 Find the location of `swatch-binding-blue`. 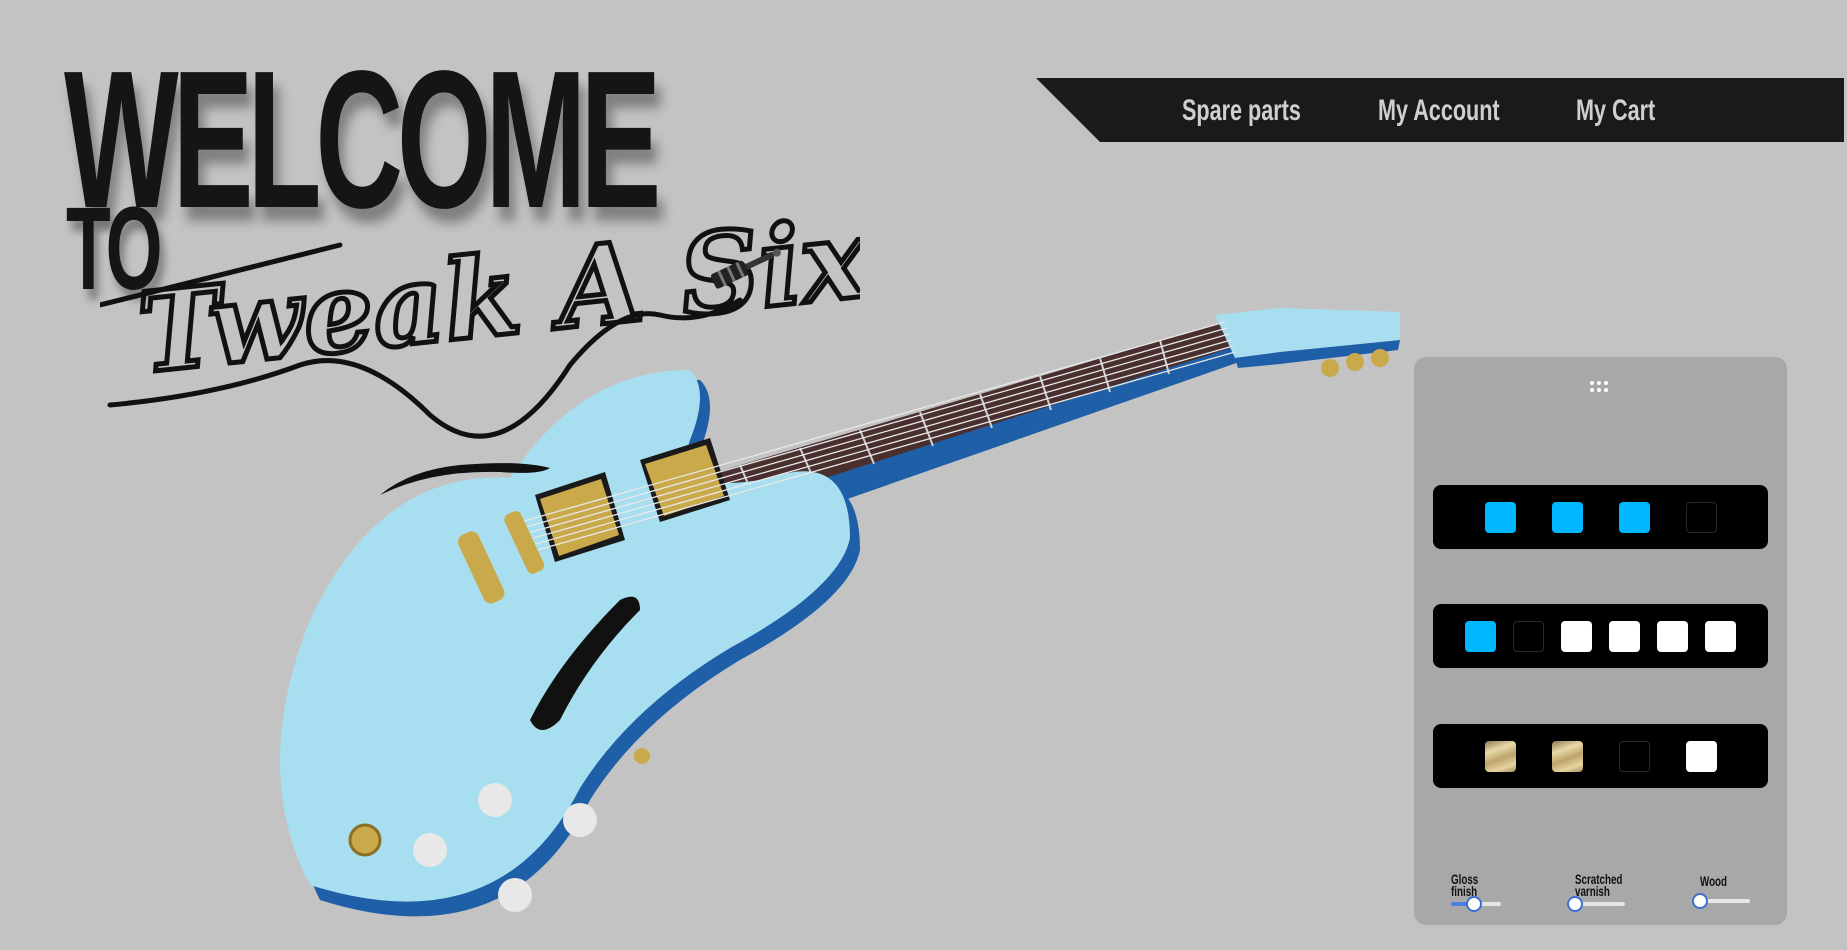

swatch-binding-blue is located at coordinates (1480, 636).